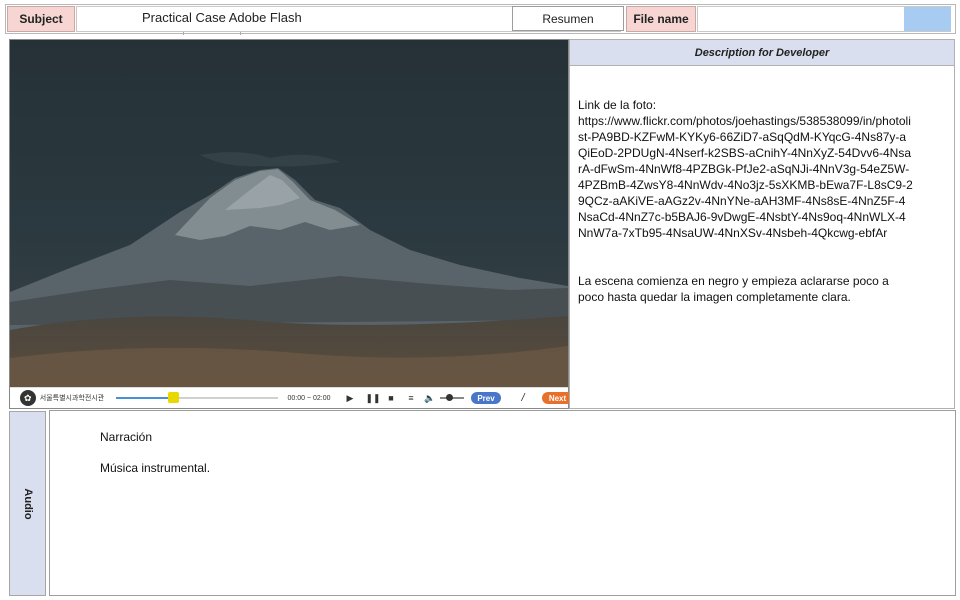 Image resolution: width=960 pixels, height=600 pixels. What do you see at coordinates (617, 105) in the screenshot?
I see `photo-link-label: Link de la foto:` at bounding box center [617, 105].